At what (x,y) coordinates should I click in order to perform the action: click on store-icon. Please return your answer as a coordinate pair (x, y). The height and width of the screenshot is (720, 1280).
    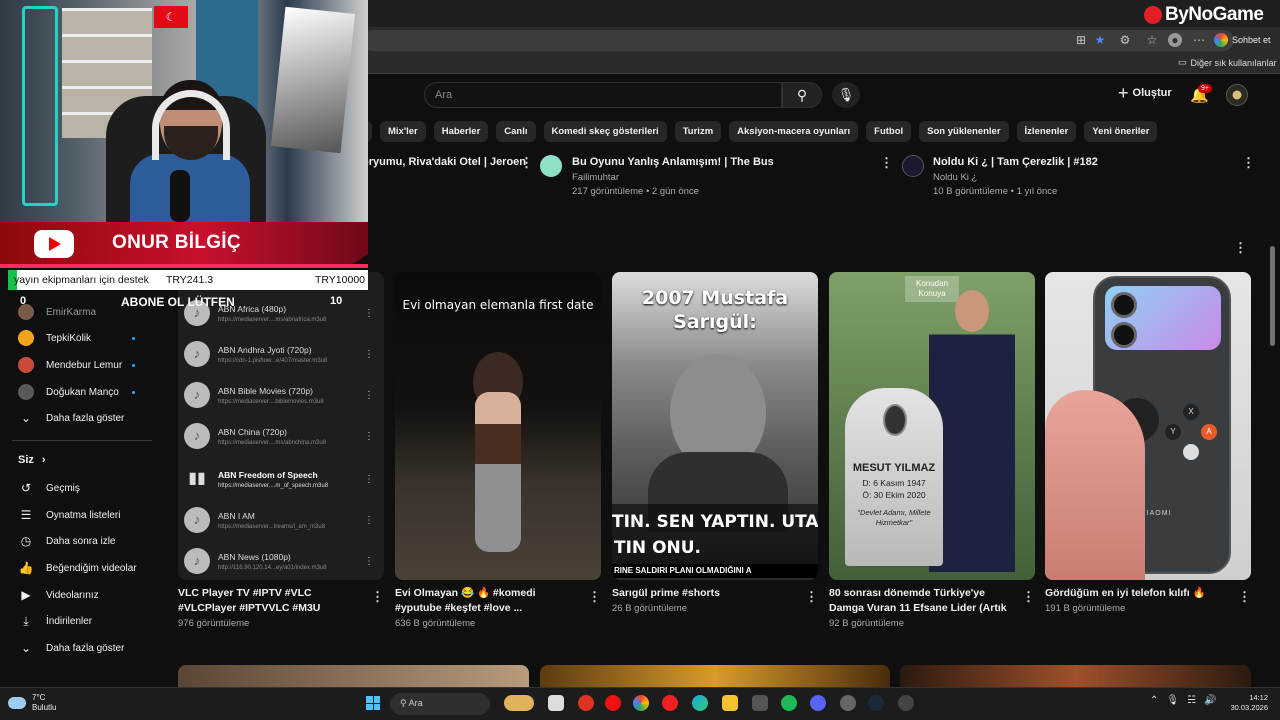
    Looking at the image, I should click on (760, 703).